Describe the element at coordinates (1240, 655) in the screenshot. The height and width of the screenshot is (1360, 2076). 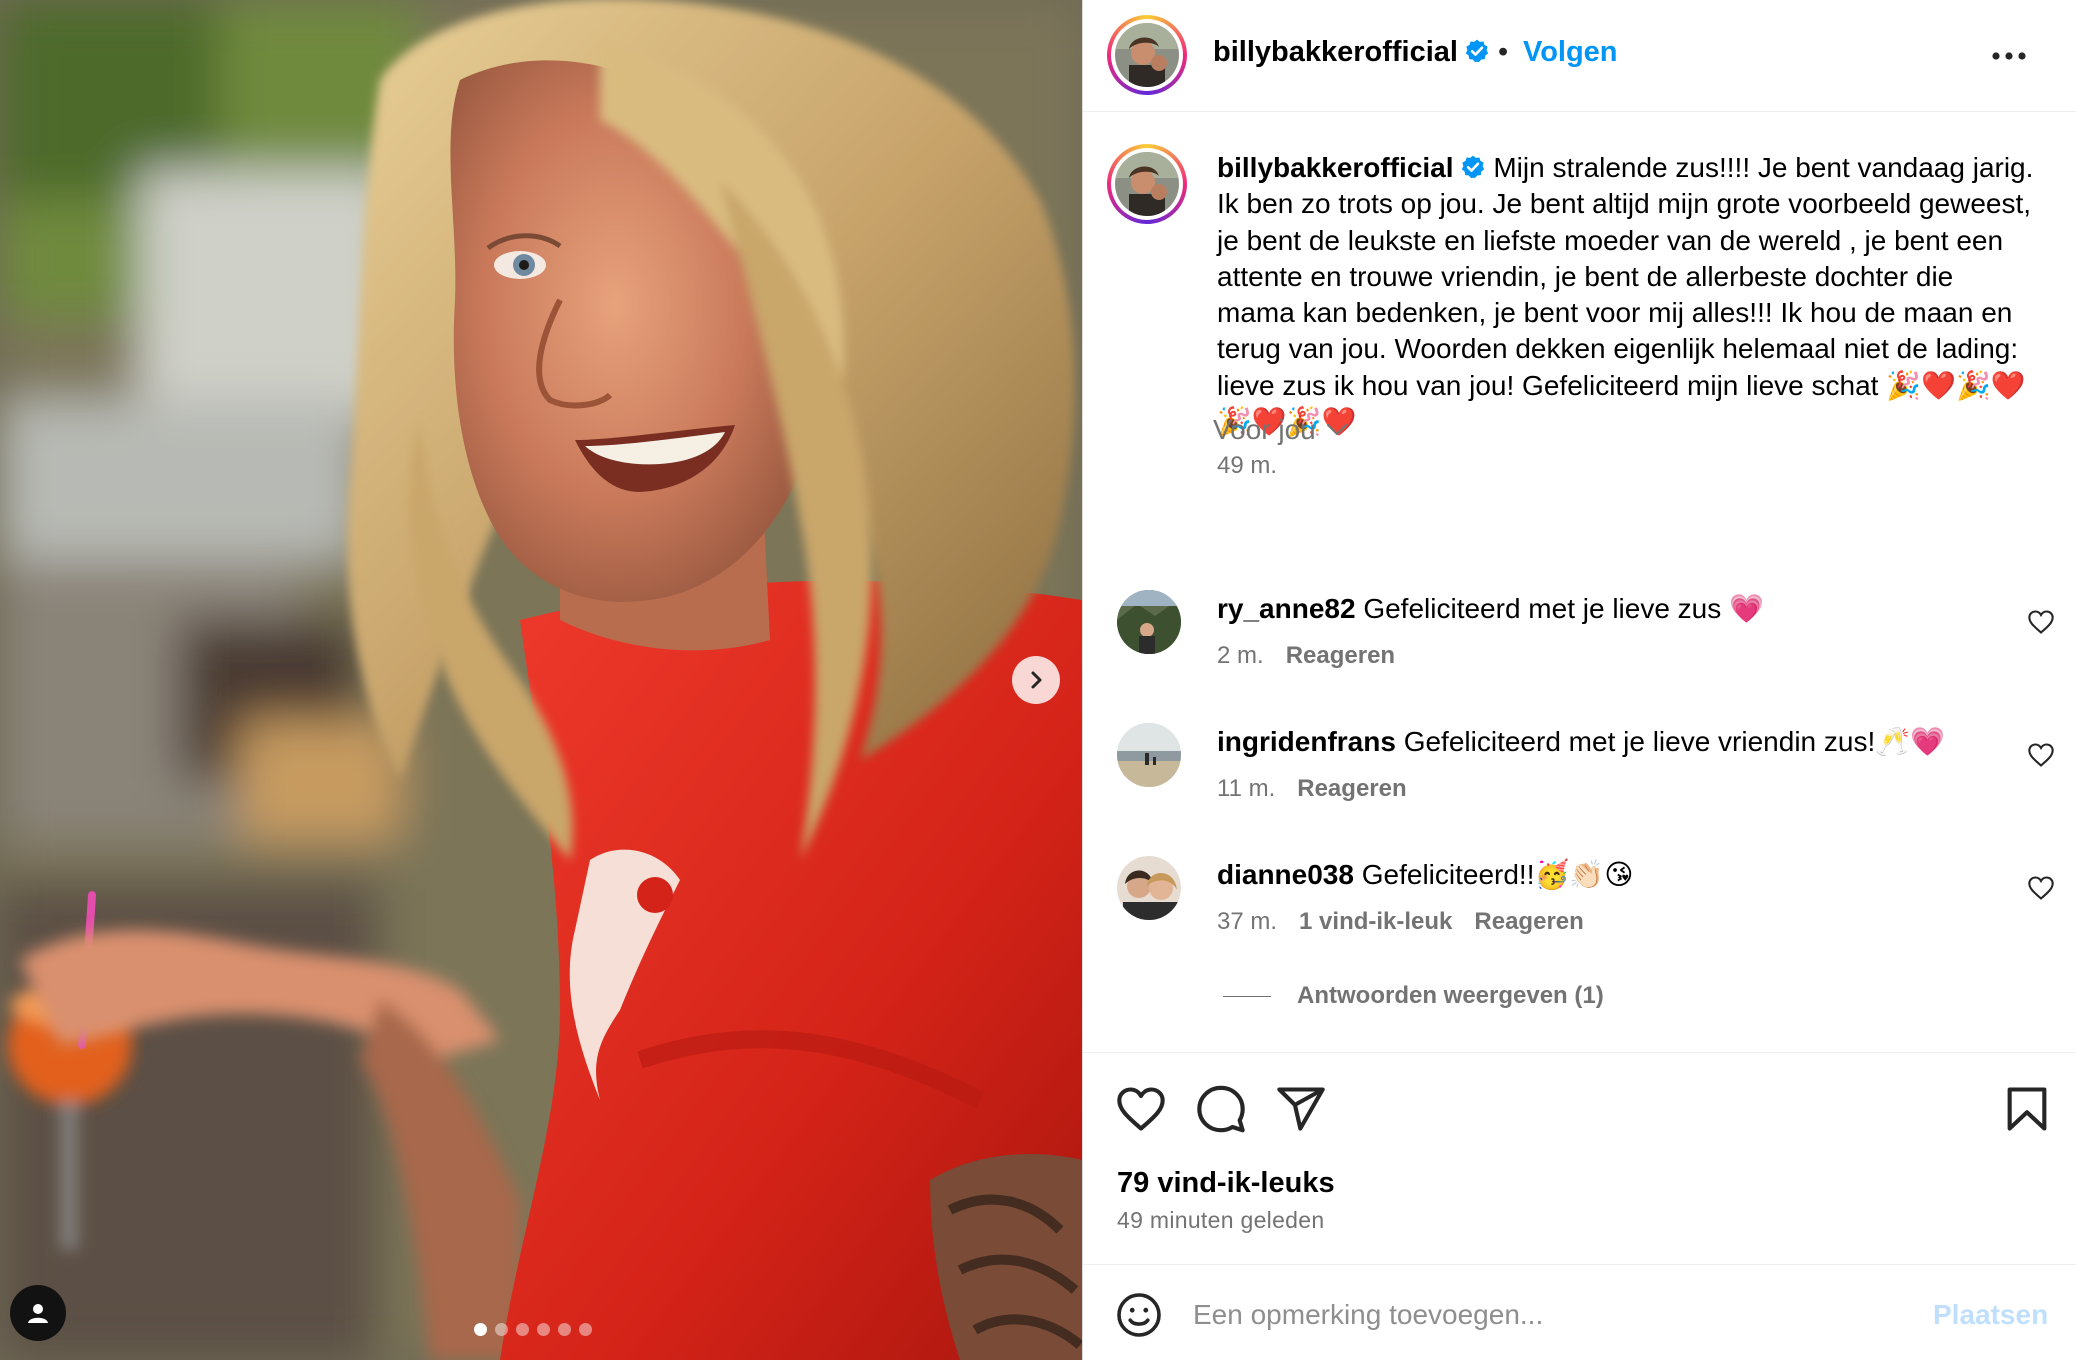
I see `comment-time: 2 m.` at that location.